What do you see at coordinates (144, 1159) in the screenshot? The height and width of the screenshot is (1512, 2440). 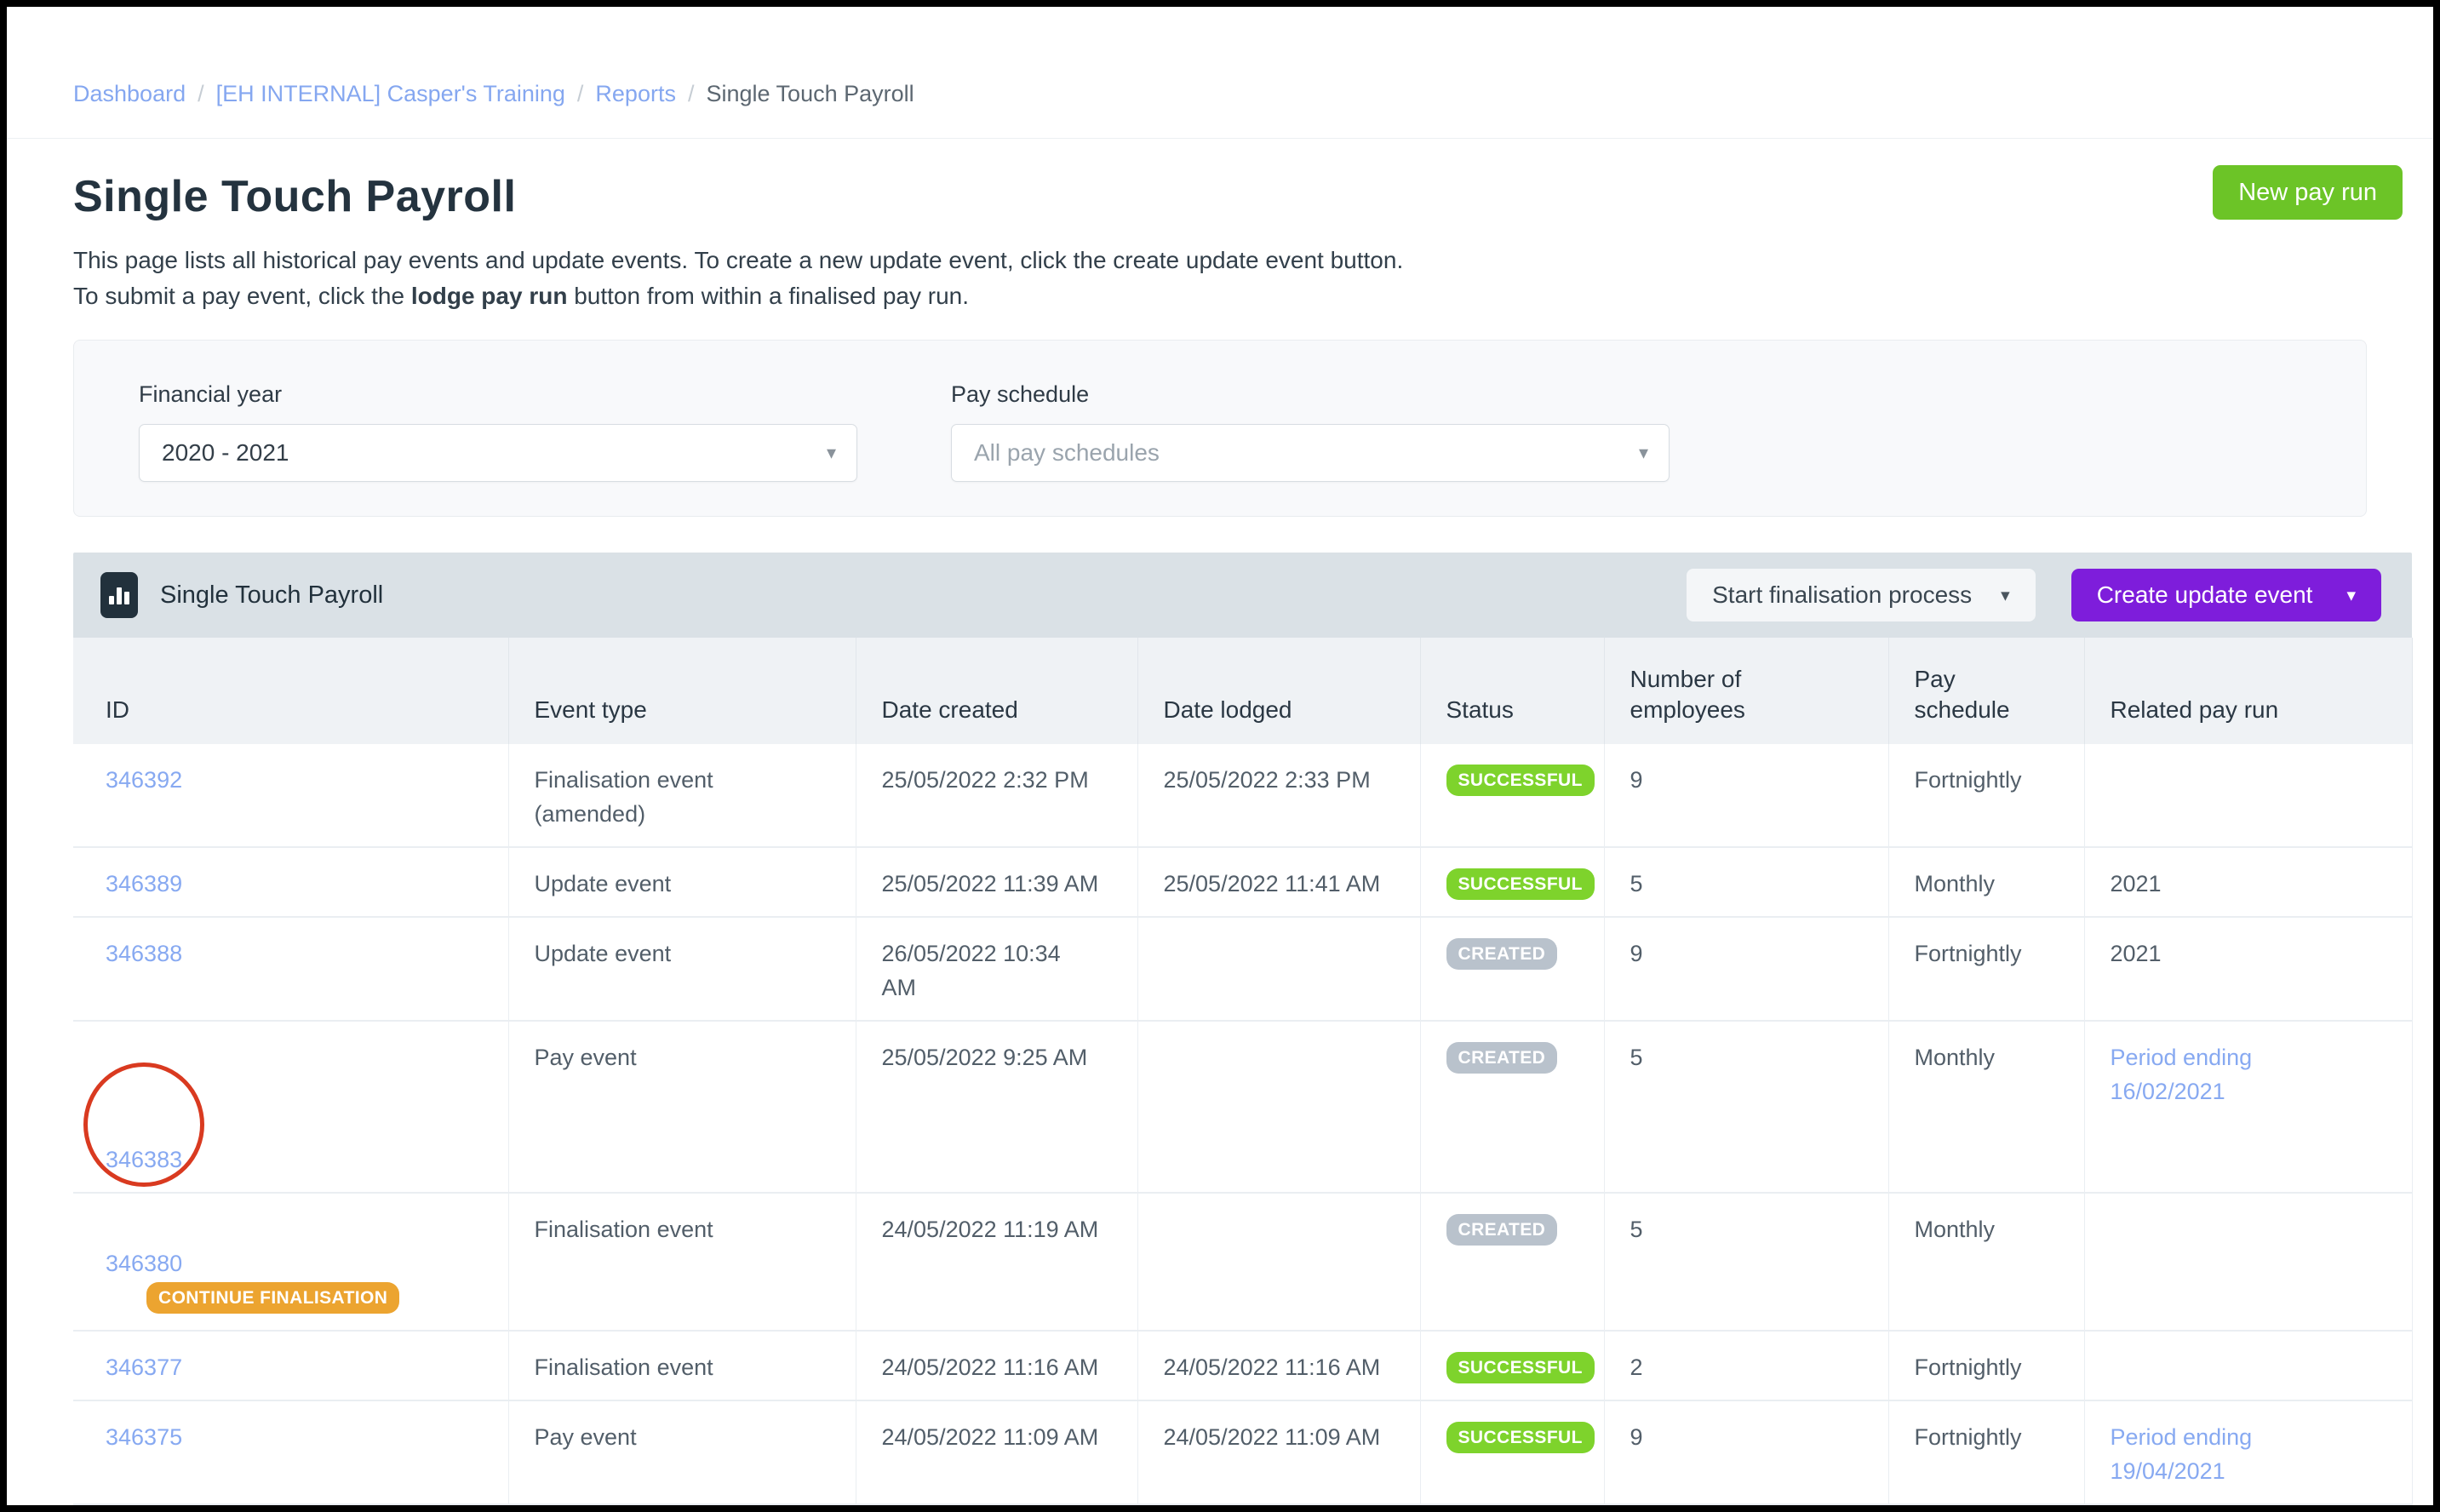 I see `event-id-link-circled: 346383` at bounding box center [144, 1159].